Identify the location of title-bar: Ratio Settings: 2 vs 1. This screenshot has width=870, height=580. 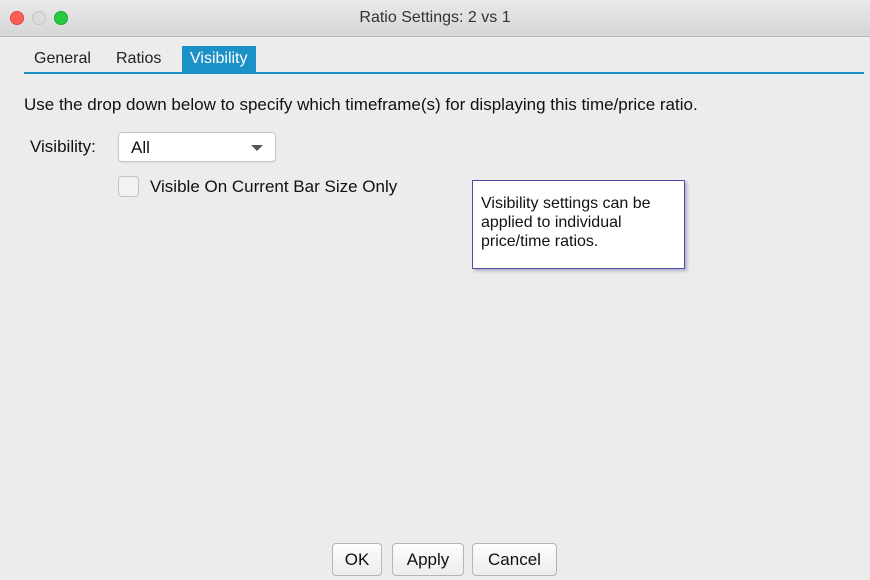
(435, 18).